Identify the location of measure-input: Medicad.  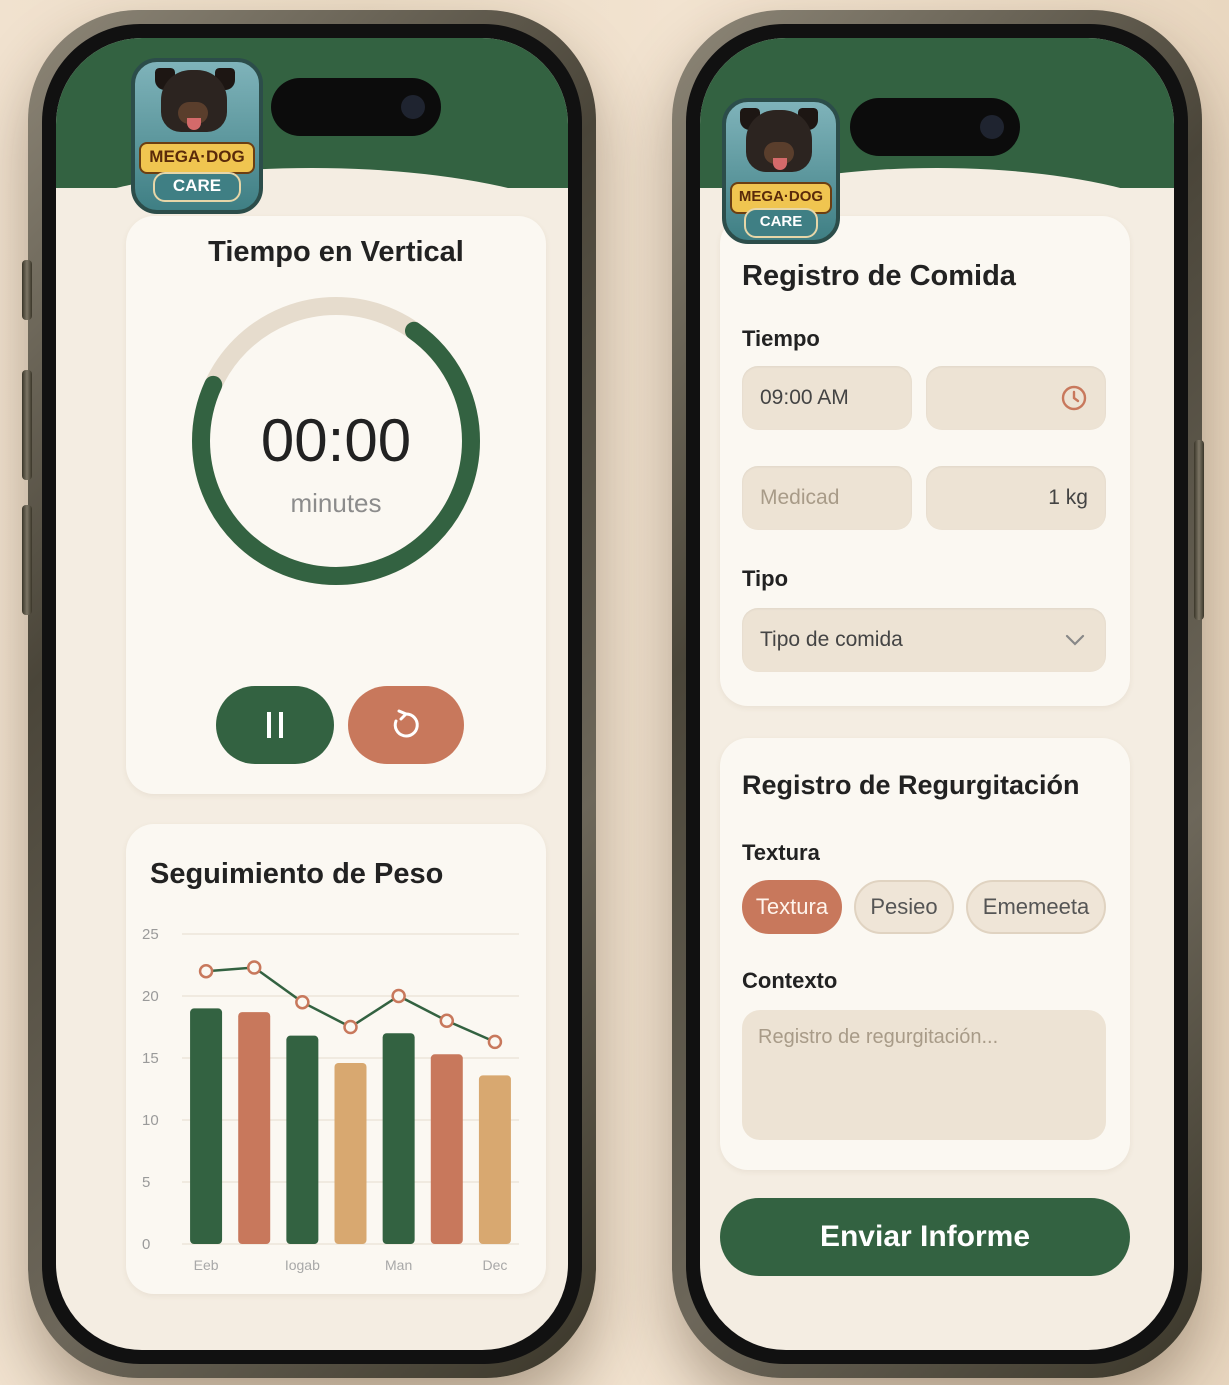
(827, 498).